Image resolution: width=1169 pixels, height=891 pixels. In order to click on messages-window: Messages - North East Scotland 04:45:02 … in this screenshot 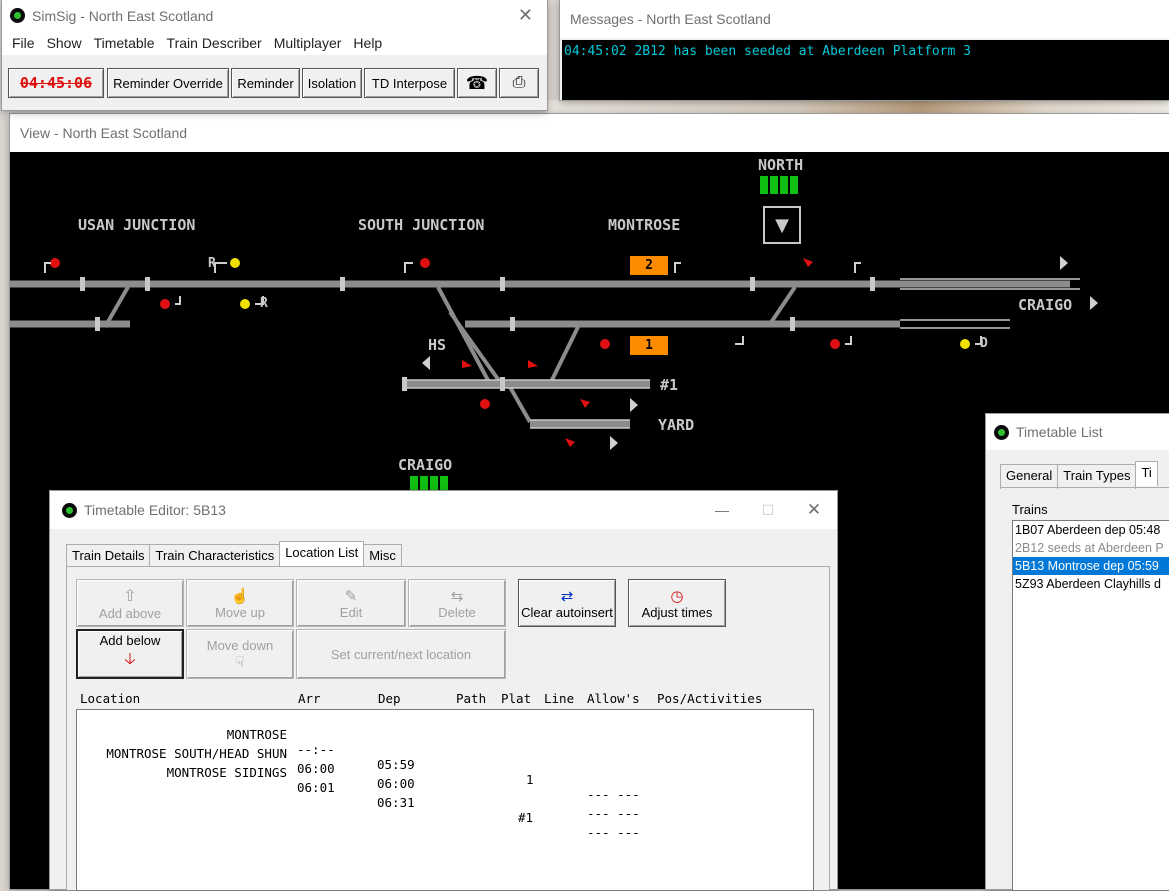, I will do `click(864, 50)`.